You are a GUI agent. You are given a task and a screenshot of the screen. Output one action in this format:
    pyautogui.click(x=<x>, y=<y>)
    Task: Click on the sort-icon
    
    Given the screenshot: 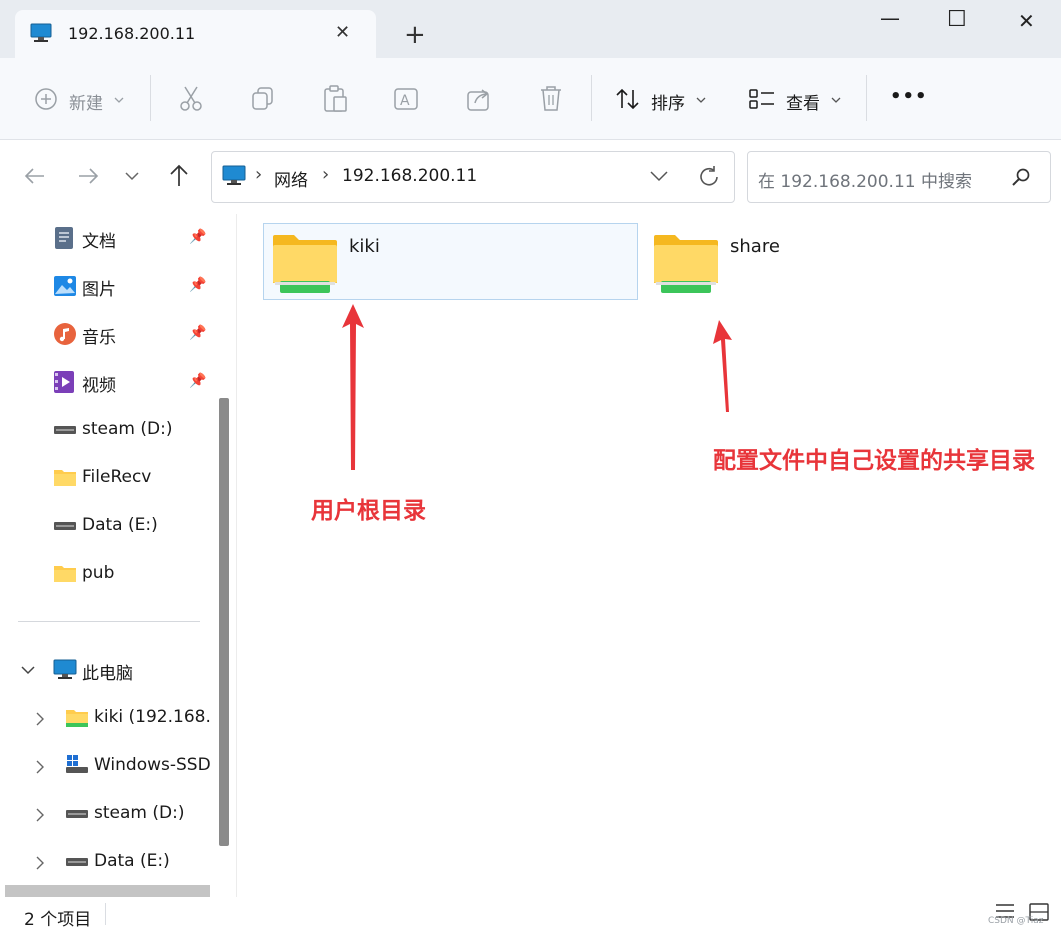 What is the action you would take?
    pyautogui.click(x=627, y=99)
    